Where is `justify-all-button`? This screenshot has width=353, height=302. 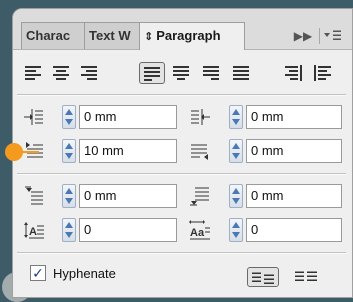
justify-all-button is located at coordinates (242, 73).